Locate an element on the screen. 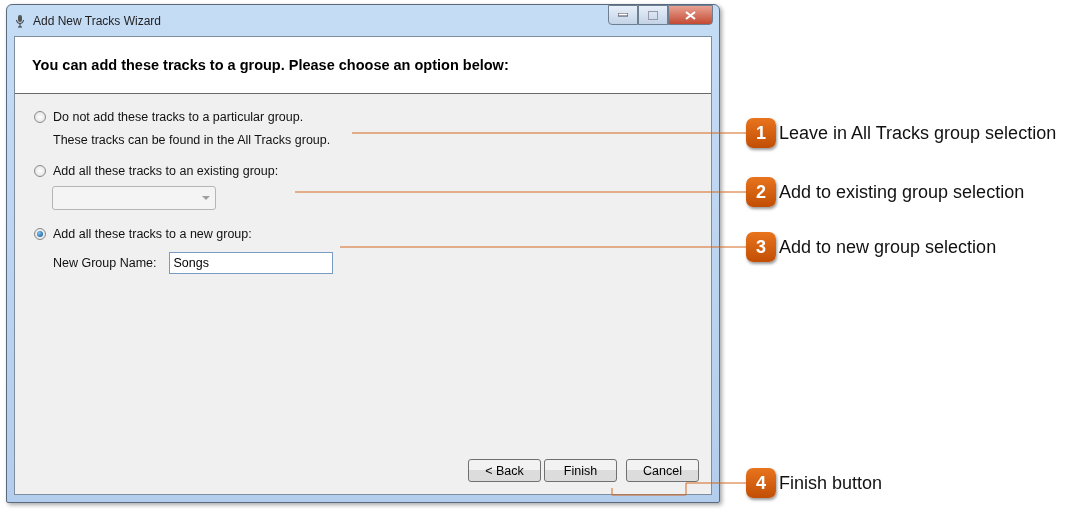 The height and width of the screenshot is (513, 1086). callout-number: 2 is located at coordinates (761, 192).